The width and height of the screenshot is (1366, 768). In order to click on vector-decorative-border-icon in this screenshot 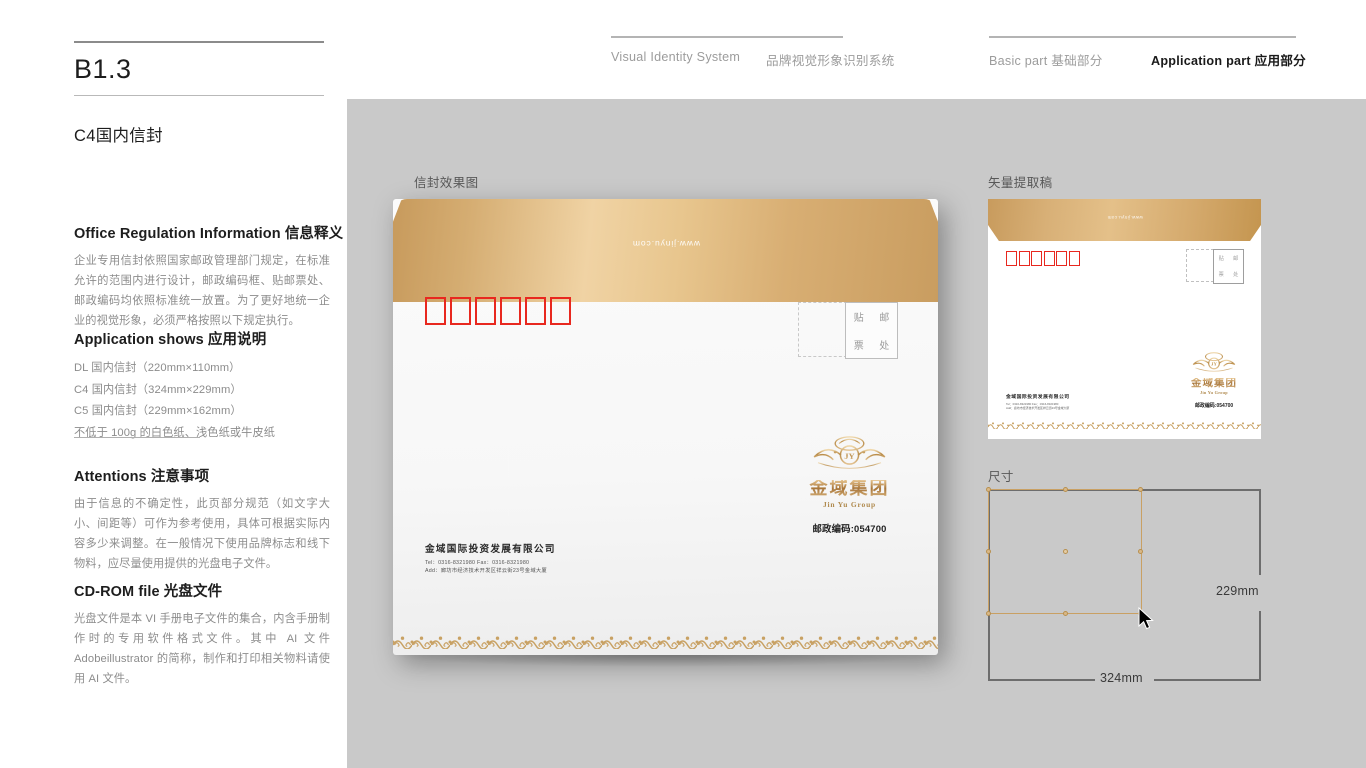, I will do `click(1124, 425)`.